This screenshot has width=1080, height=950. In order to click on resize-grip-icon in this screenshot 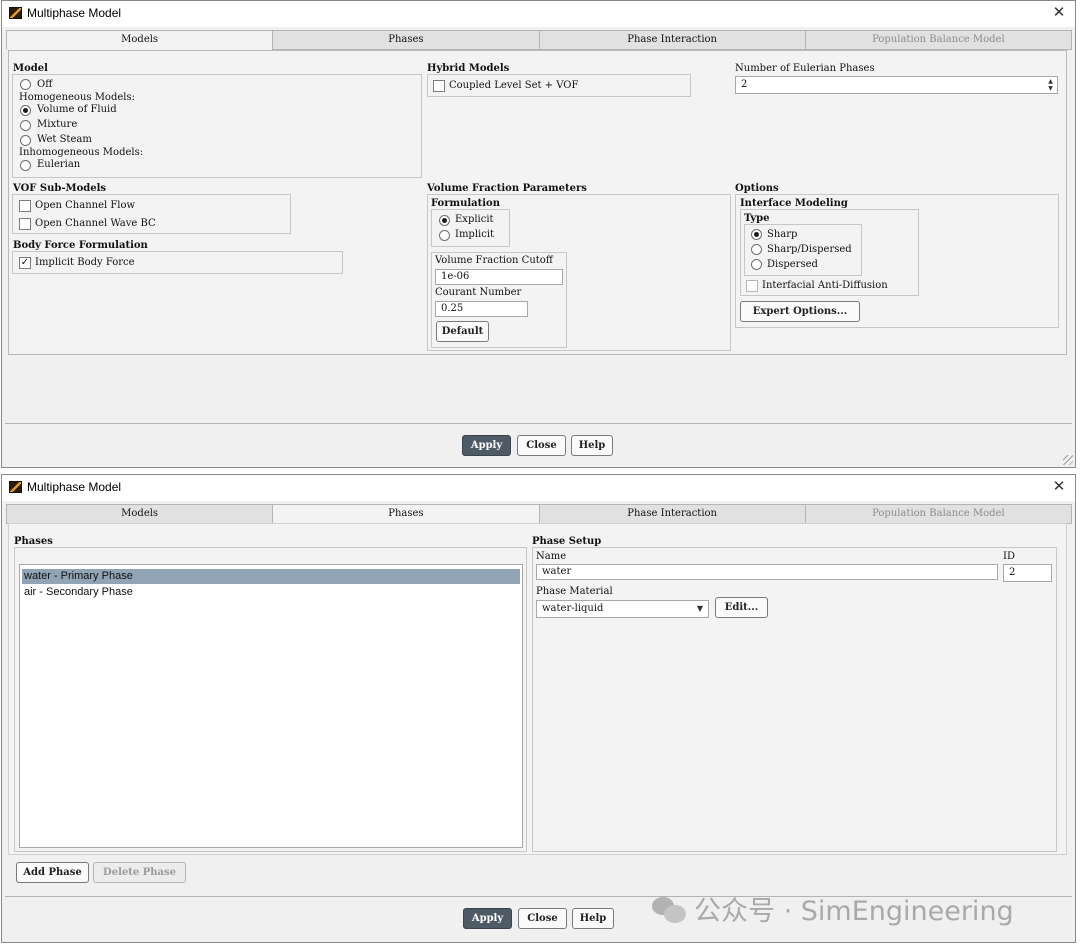, I will do `click(1068, 460)`.